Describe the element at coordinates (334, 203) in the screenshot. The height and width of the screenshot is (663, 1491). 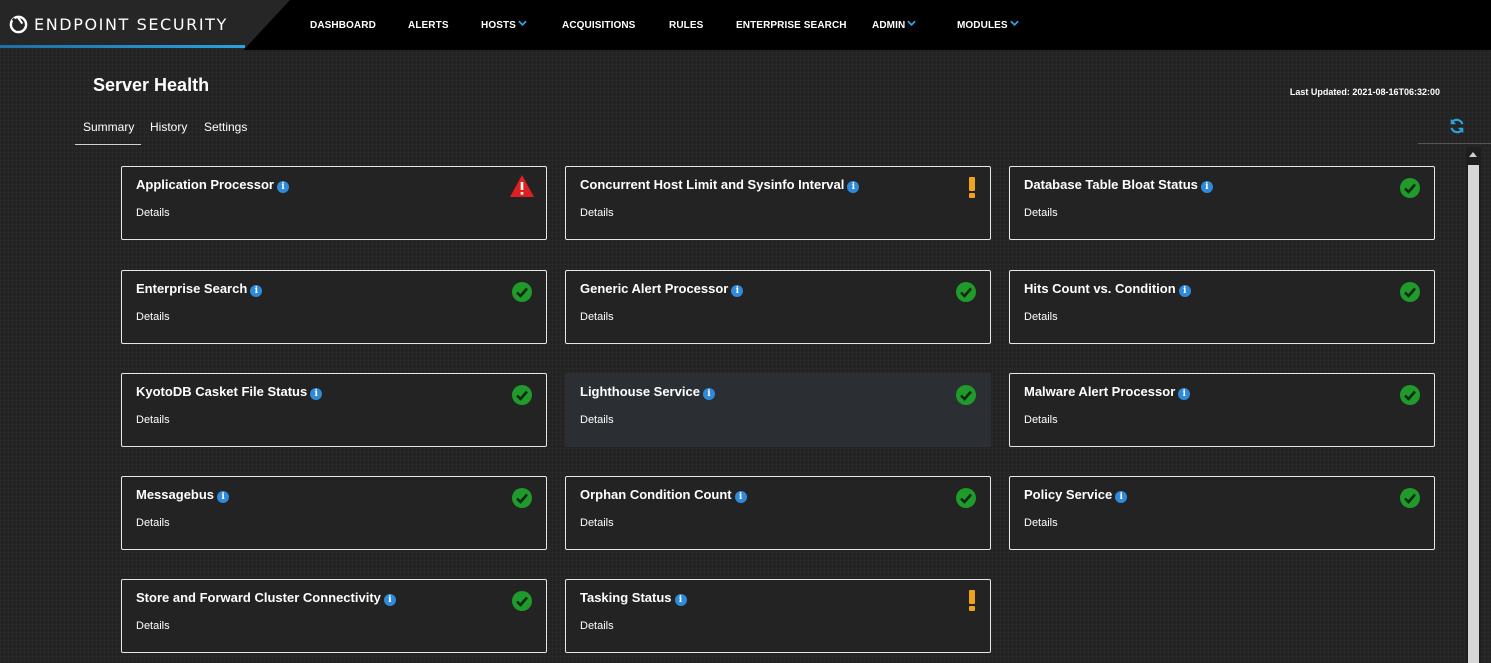
I see `card-application-processor: Application Processor i Details` at that location.